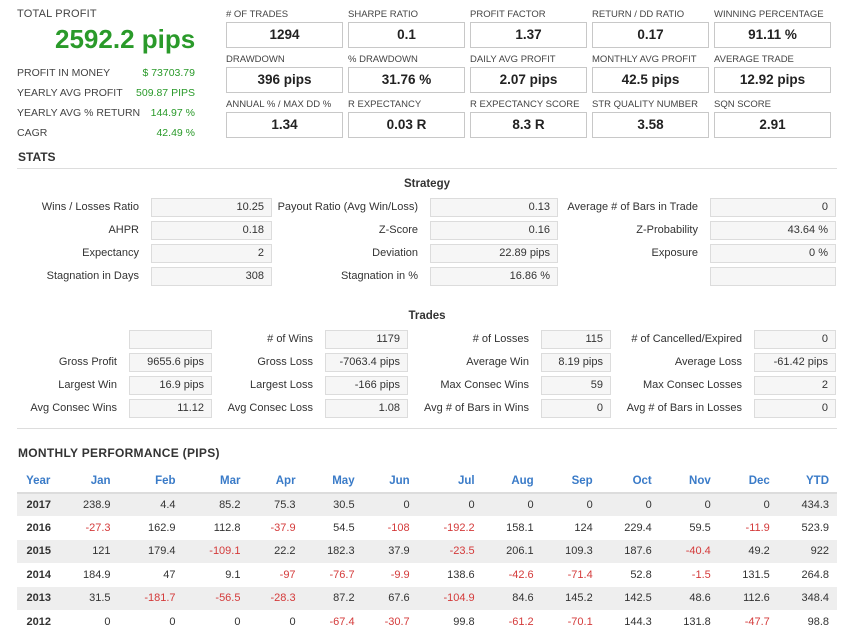 The image size is (842, 636). Describe the element at coordinates (754, 59) in the screenshot. I see `metric-label: AVERAGE TRADE` at that location.